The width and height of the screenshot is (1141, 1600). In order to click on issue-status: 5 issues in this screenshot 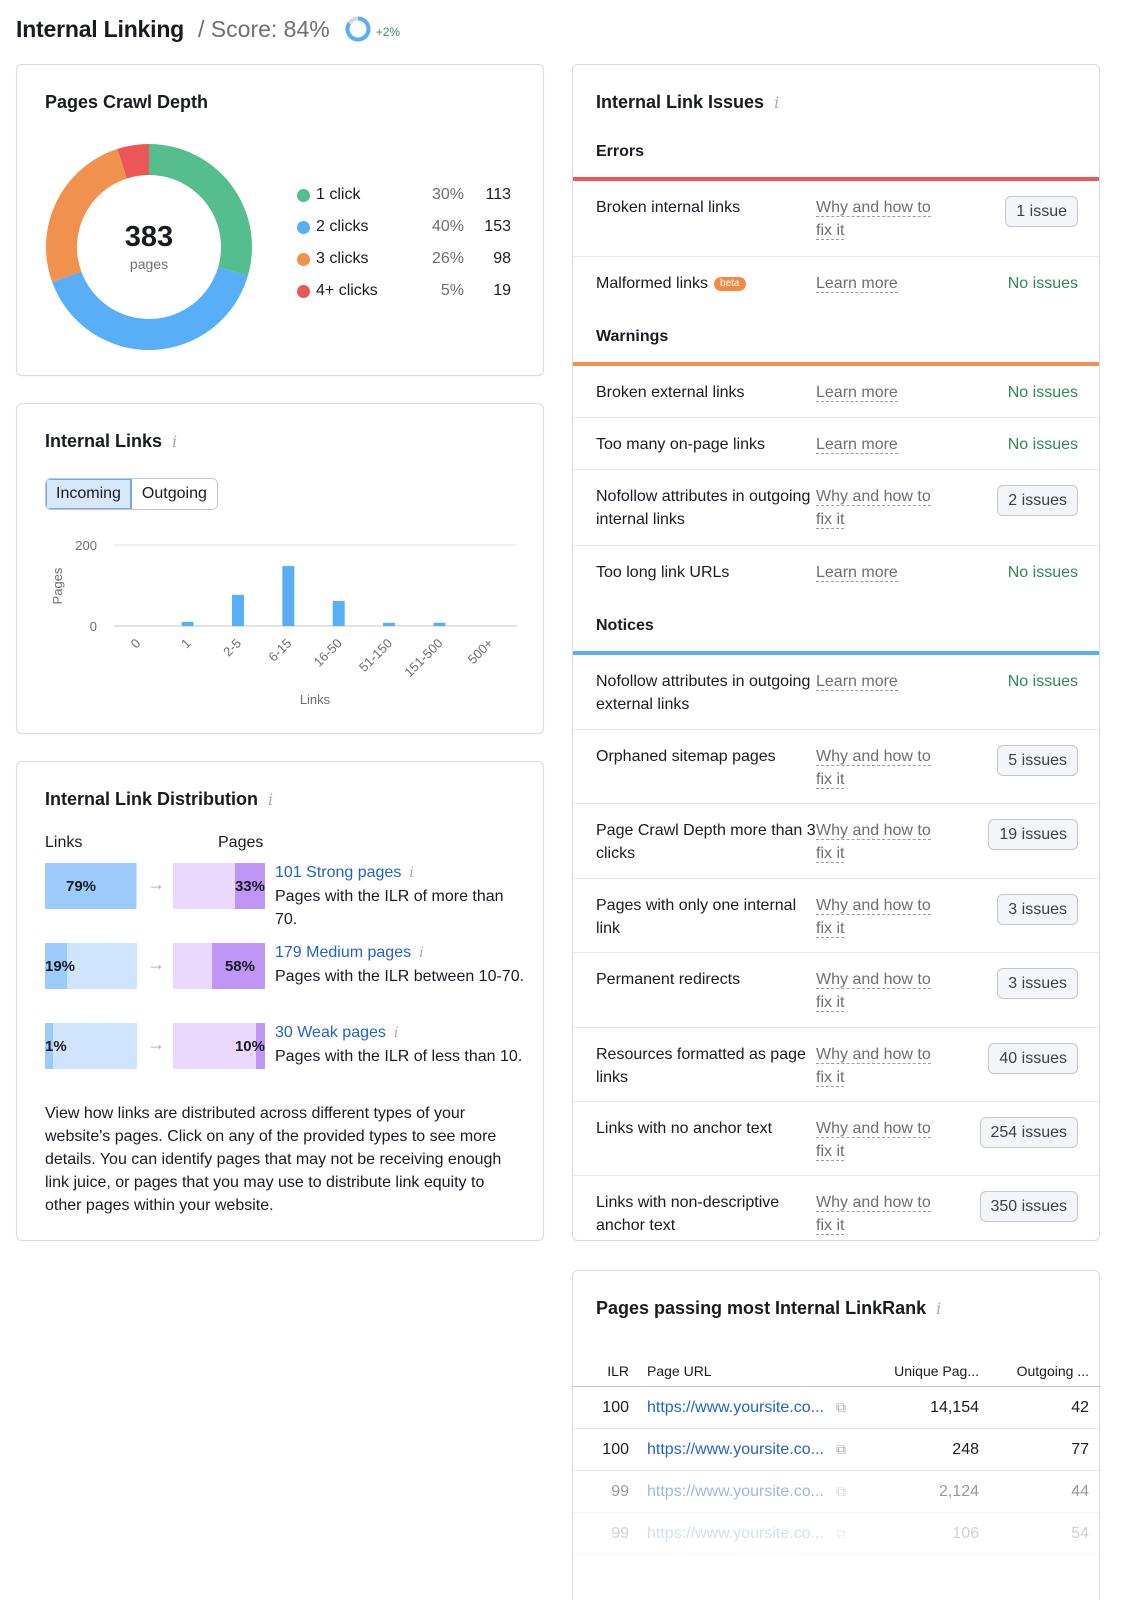, I will do `click(1012, 774)`.